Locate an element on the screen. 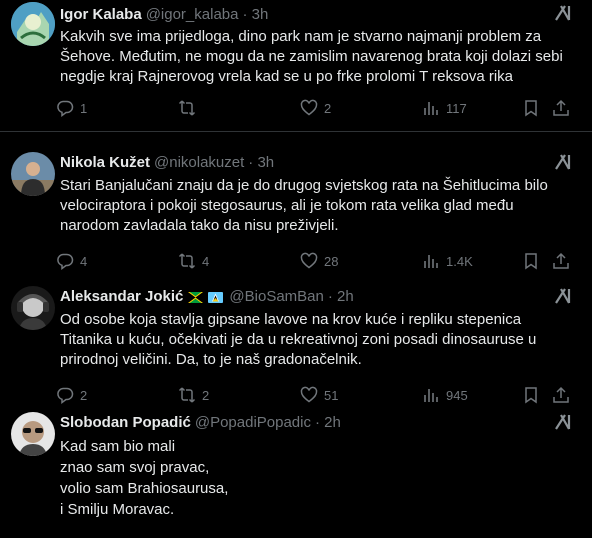 This screenshot has height=538, width=592. tweet-header: Nikola Kužet @nikolakuzet · 3h is located at coordinates (167, 163).